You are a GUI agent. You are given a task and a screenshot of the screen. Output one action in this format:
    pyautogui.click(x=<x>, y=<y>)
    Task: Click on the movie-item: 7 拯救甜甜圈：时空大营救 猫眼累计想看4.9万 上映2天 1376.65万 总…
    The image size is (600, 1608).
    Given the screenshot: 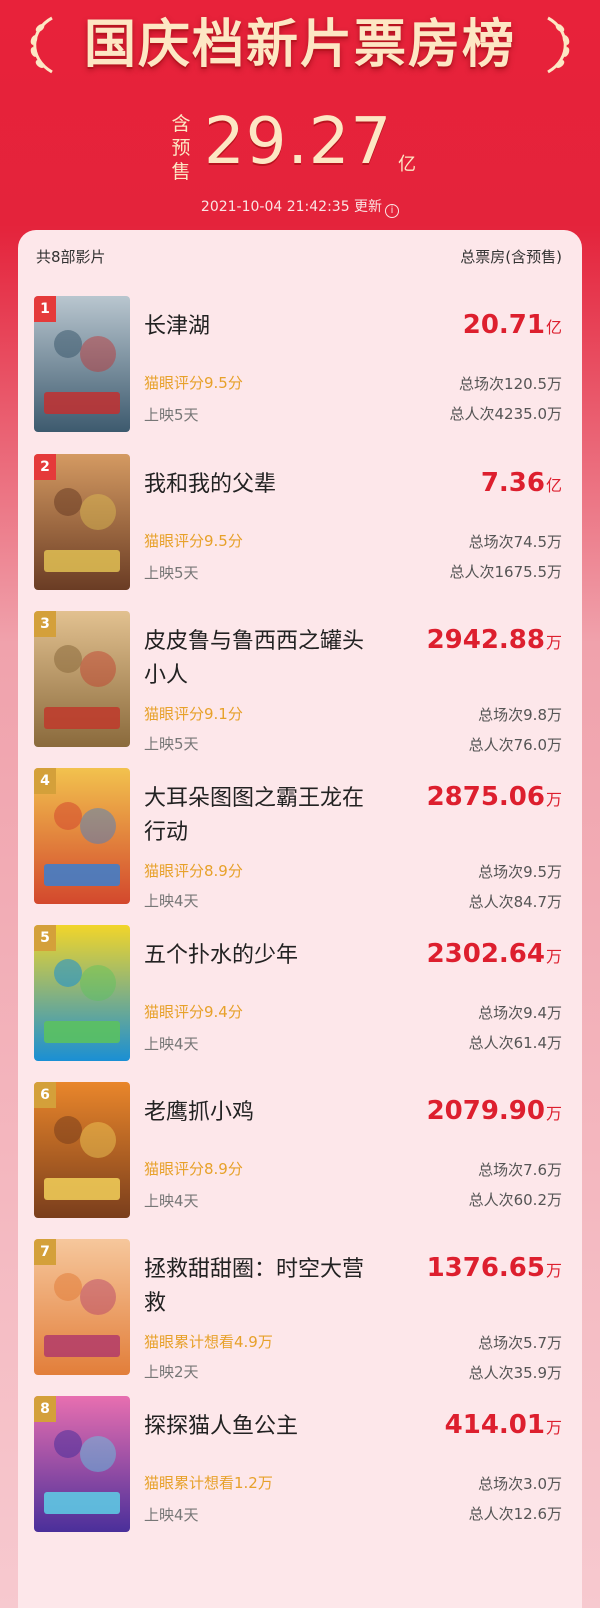 What is the action you would take?
    pyautogui.click(x=300, y=1314)
    